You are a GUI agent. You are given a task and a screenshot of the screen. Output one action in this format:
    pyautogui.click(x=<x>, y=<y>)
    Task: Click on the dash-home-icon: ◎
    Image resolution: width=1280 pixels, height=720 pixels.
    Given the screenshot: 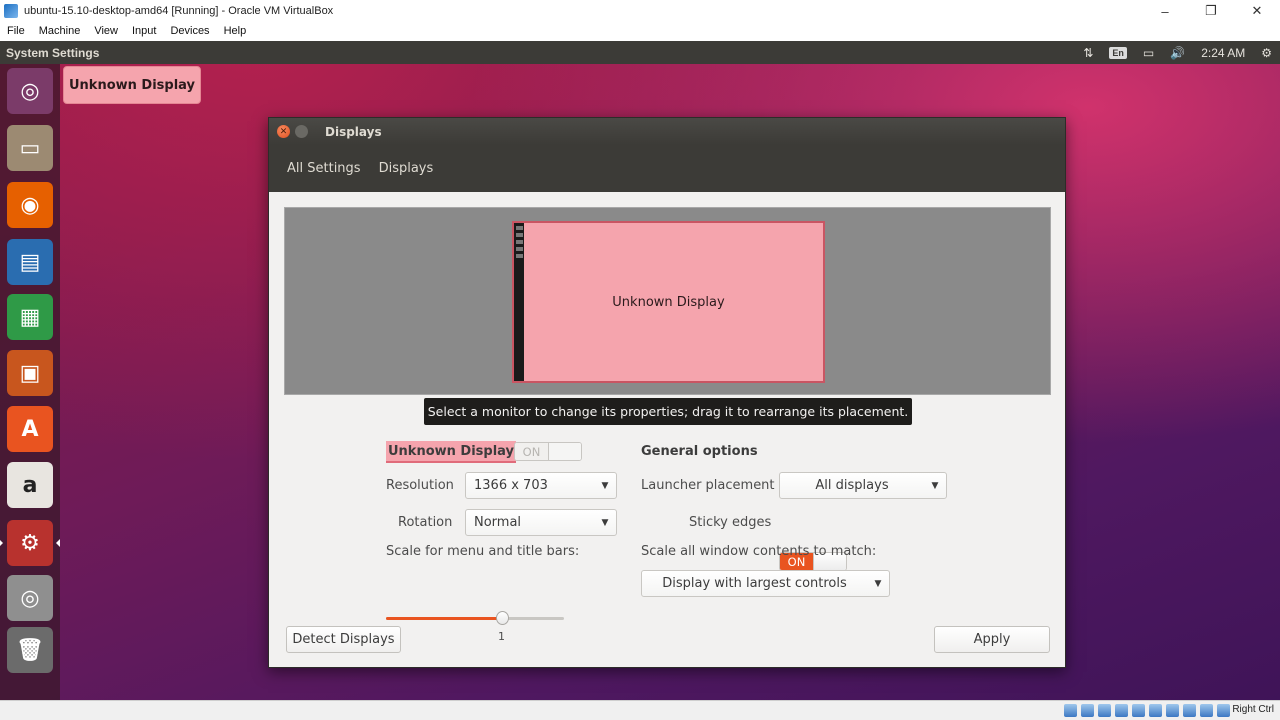 What is the action you would take?
    pyautogui.click(x=30, y=91)
    